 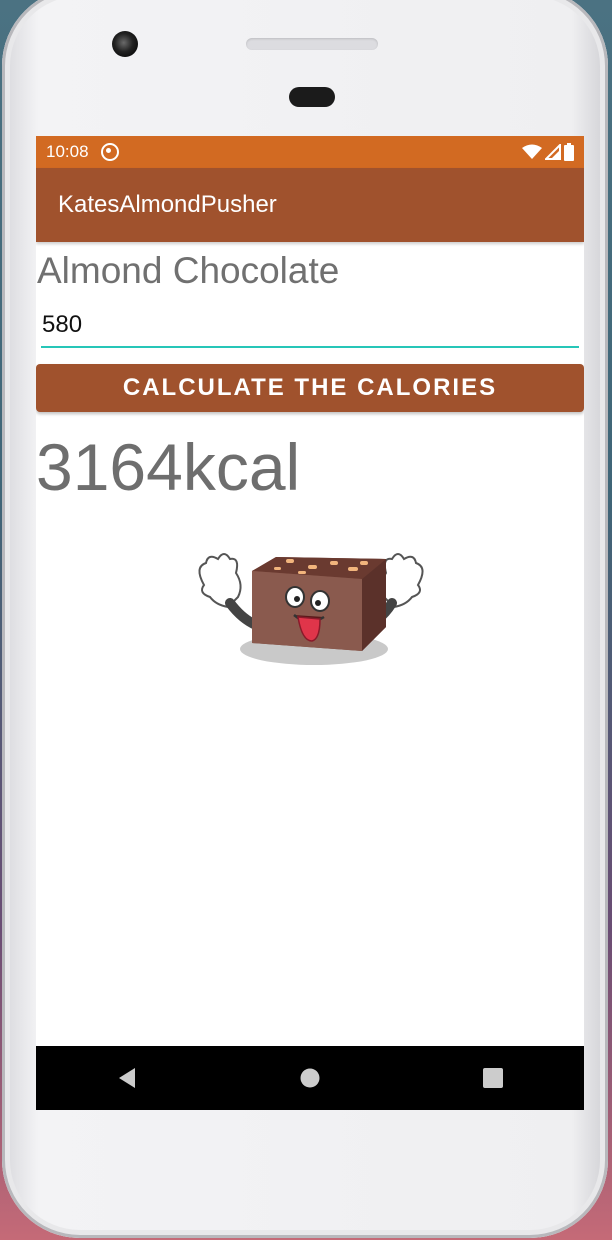 What do you see at coordinates (167, 204) in the screenshot?
I see `app-title: KatesAlmondPusher` at bounding box center [167, 204].